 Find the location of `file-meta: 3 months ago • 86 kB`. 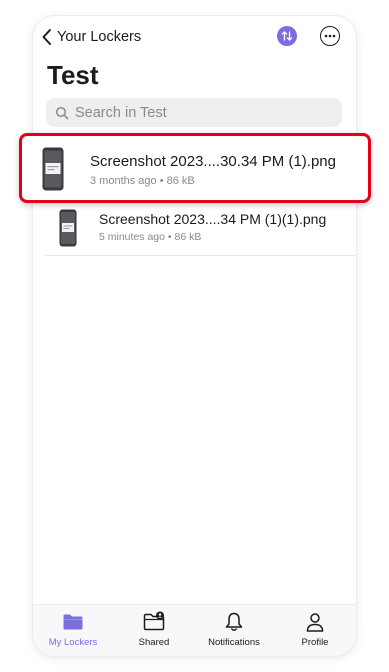

file-meta: 3 months ago • 86 kB is located at coordinates (142, 181).